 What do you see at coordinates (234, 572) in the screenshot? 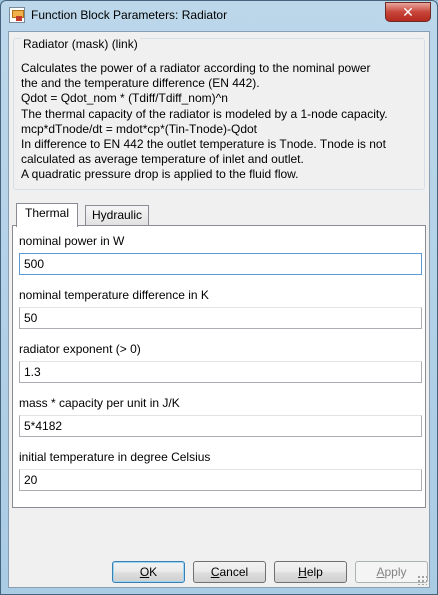
I see `cancel-label-rest: ancel` at bounding box center [234, 572].